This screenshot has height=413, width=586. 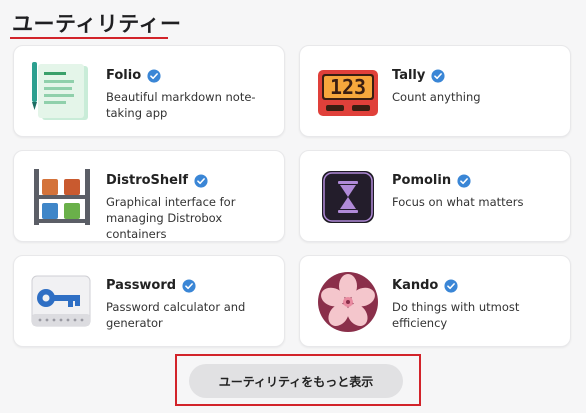 I want to click on shelf-icon, so click(x=62, y=197).